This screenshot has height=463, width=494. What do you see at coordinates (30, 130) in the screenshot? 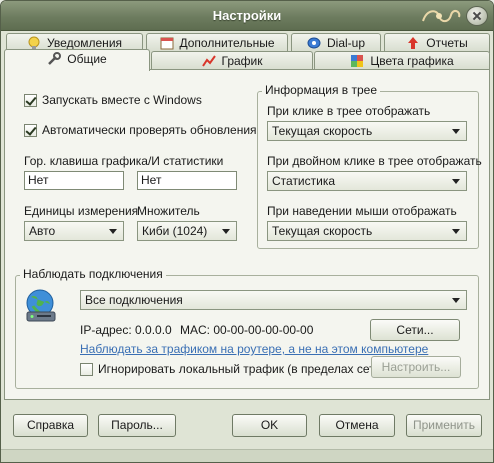
I see `autoupdate-check-box` at bounding box center [30, 130].